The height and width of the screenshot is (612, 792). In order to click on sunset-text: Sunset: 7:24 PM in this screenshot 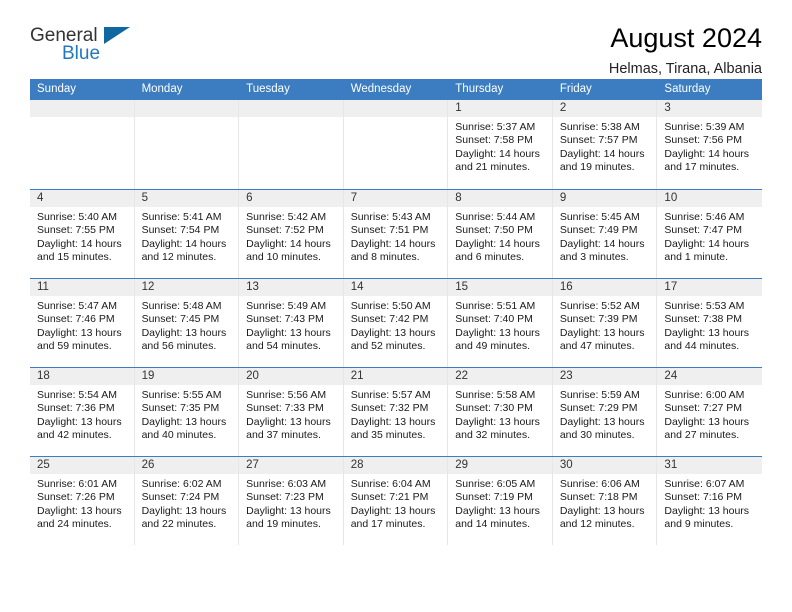, I will do `click(180, 497)`.